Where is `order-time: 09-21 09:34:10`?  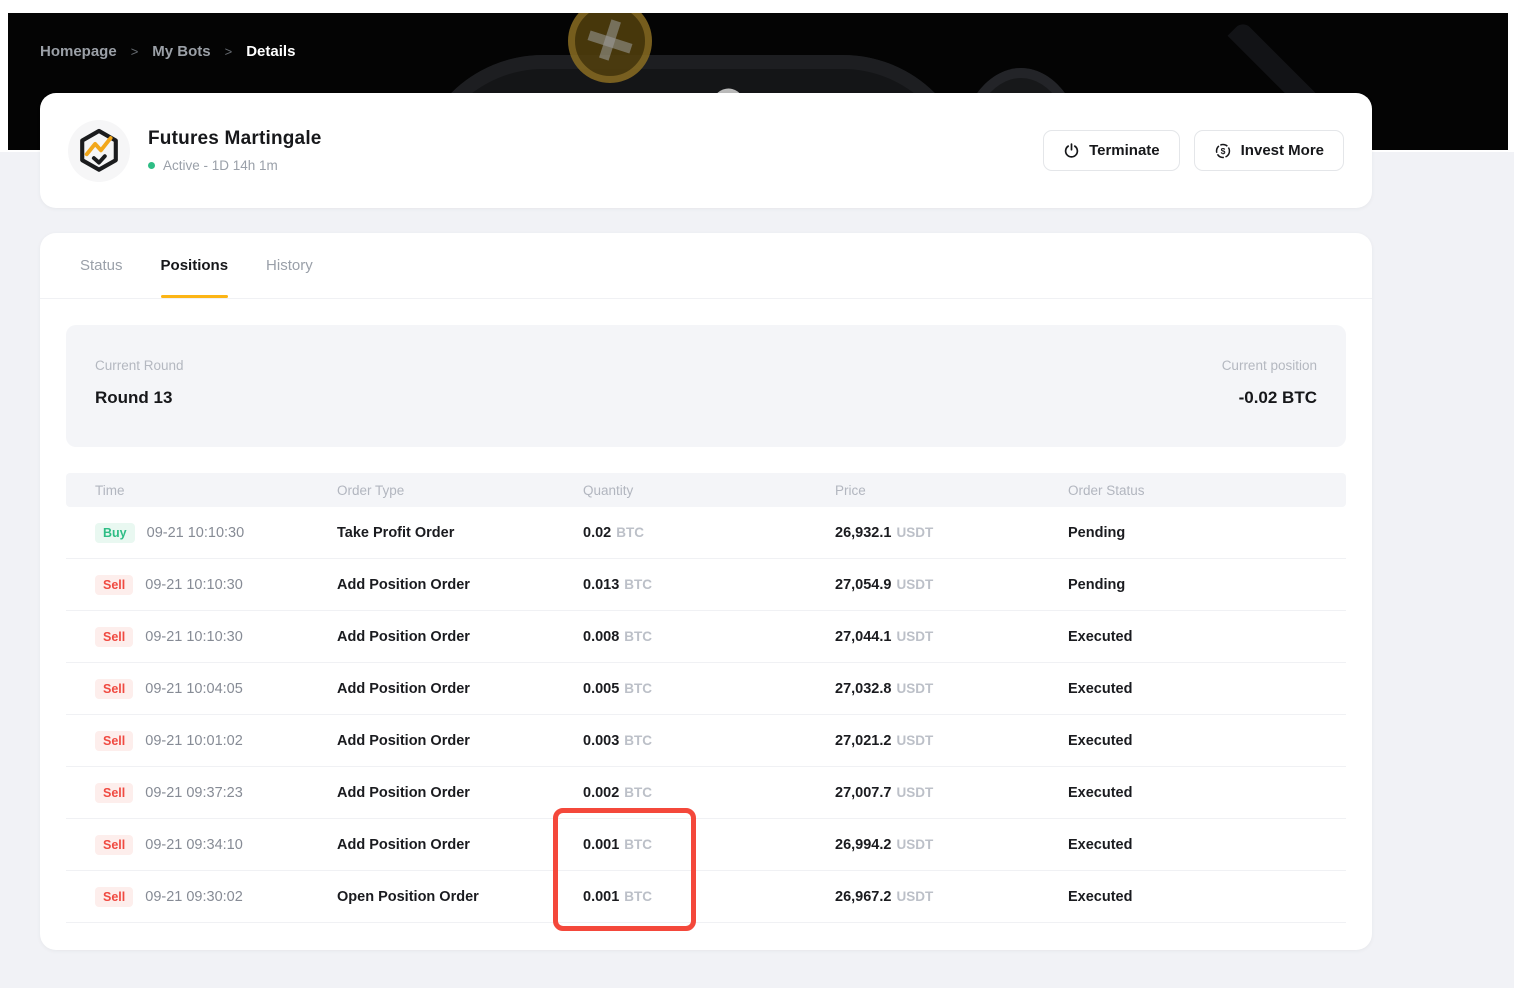
order-time: 09-21 09:34:10 is located at coordinates (194, 844).